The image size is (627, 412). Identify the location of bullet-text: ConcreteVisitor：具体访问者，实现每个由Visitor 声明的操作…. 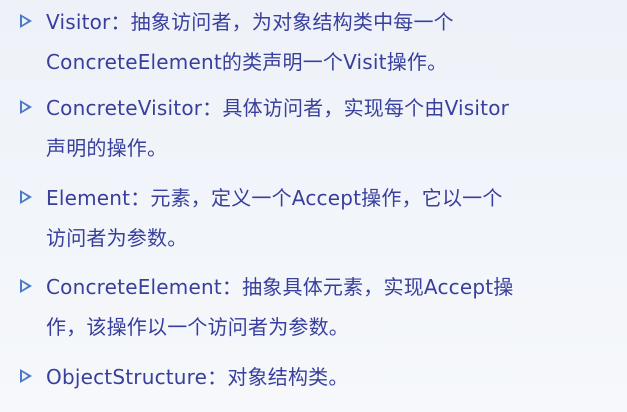
(278, 128).